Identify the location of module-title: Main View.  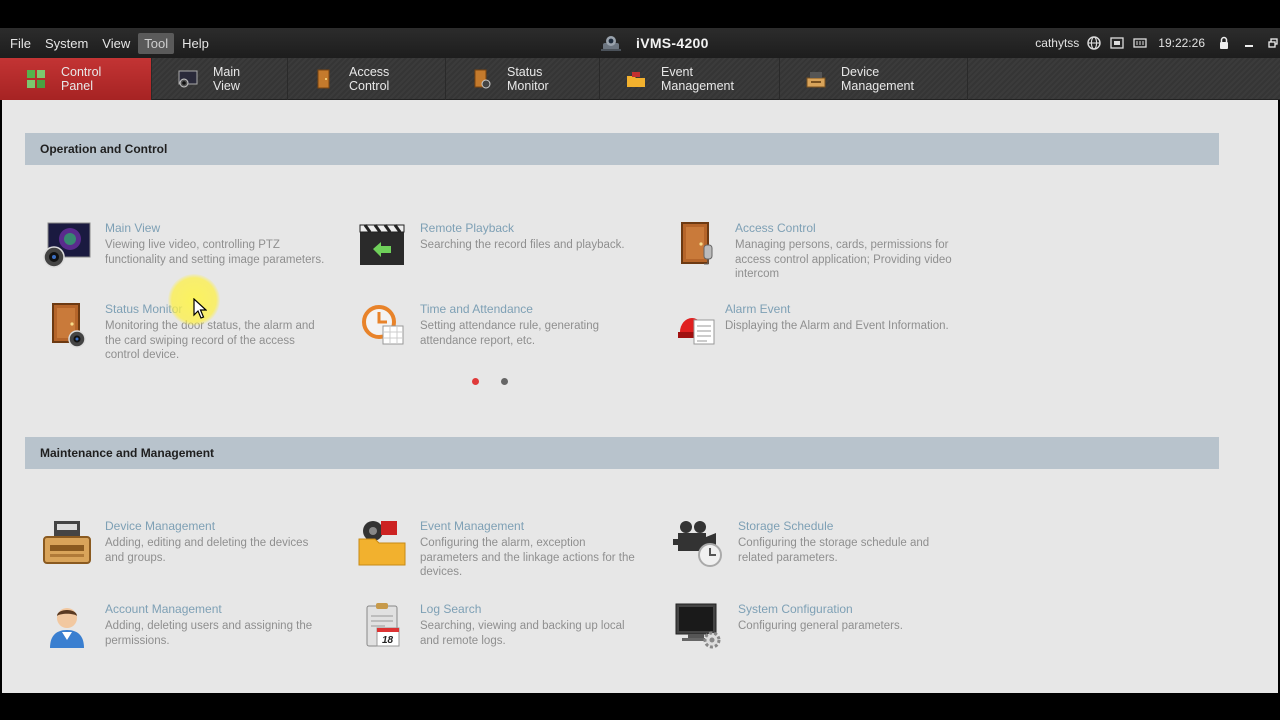
(133, 228).